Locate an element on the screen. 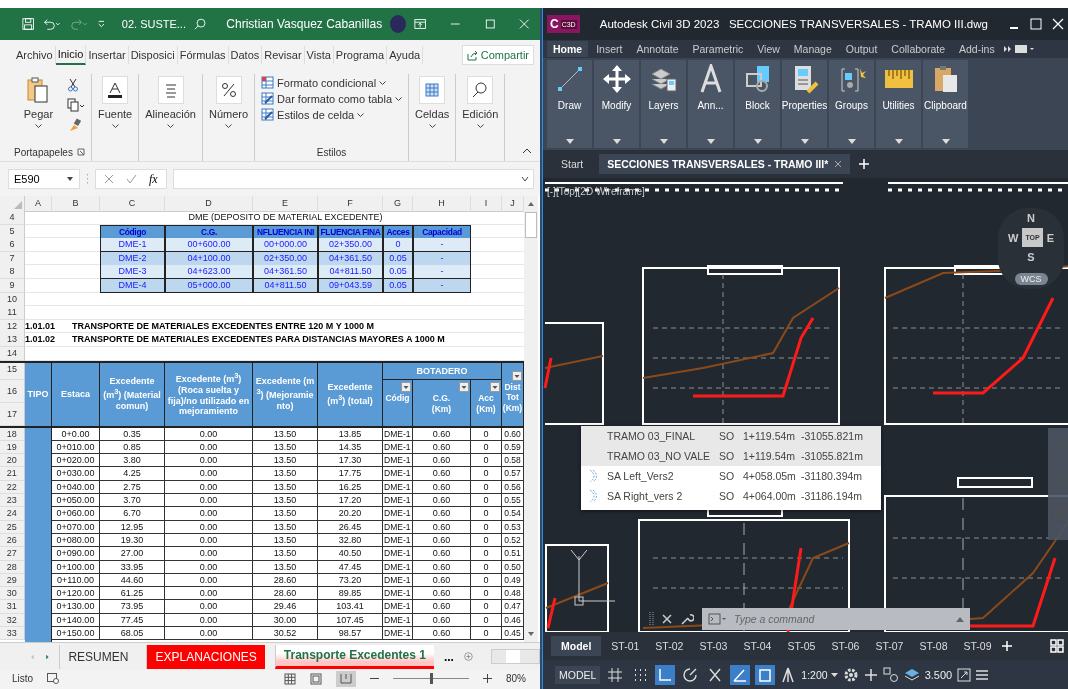 This screenshot has width=1068, height=689. save-icon is located at coordinates (28, 24).